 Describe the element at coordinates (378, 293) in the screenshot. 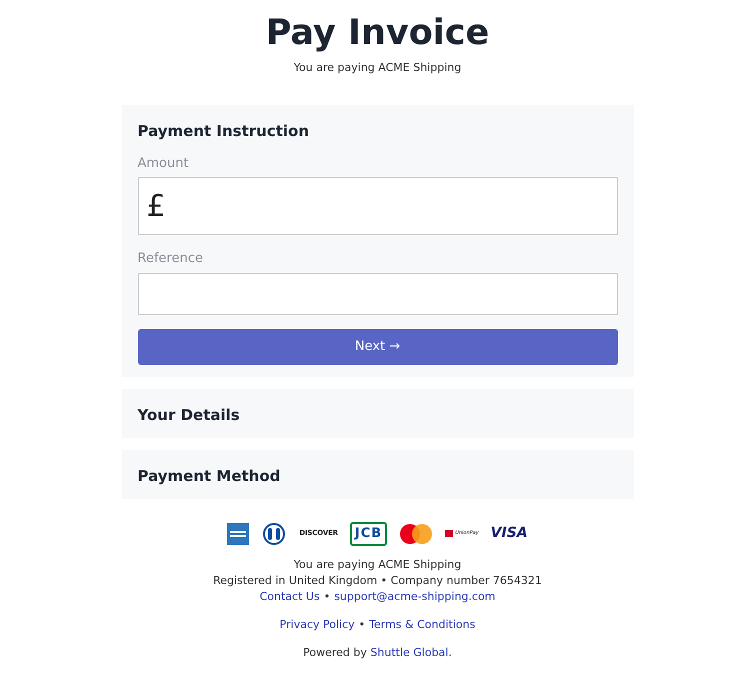

I see `reference-field` at that location.